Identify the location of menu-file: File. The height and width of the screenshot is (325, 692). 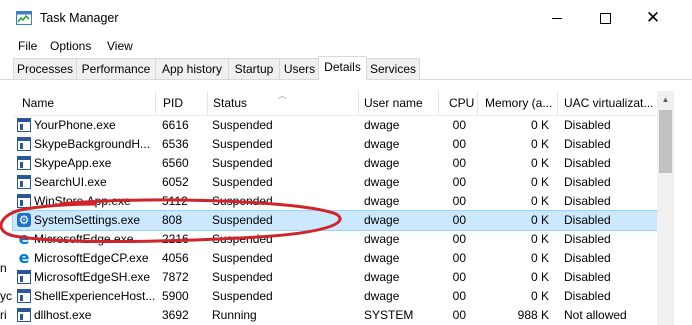
(27, 47).